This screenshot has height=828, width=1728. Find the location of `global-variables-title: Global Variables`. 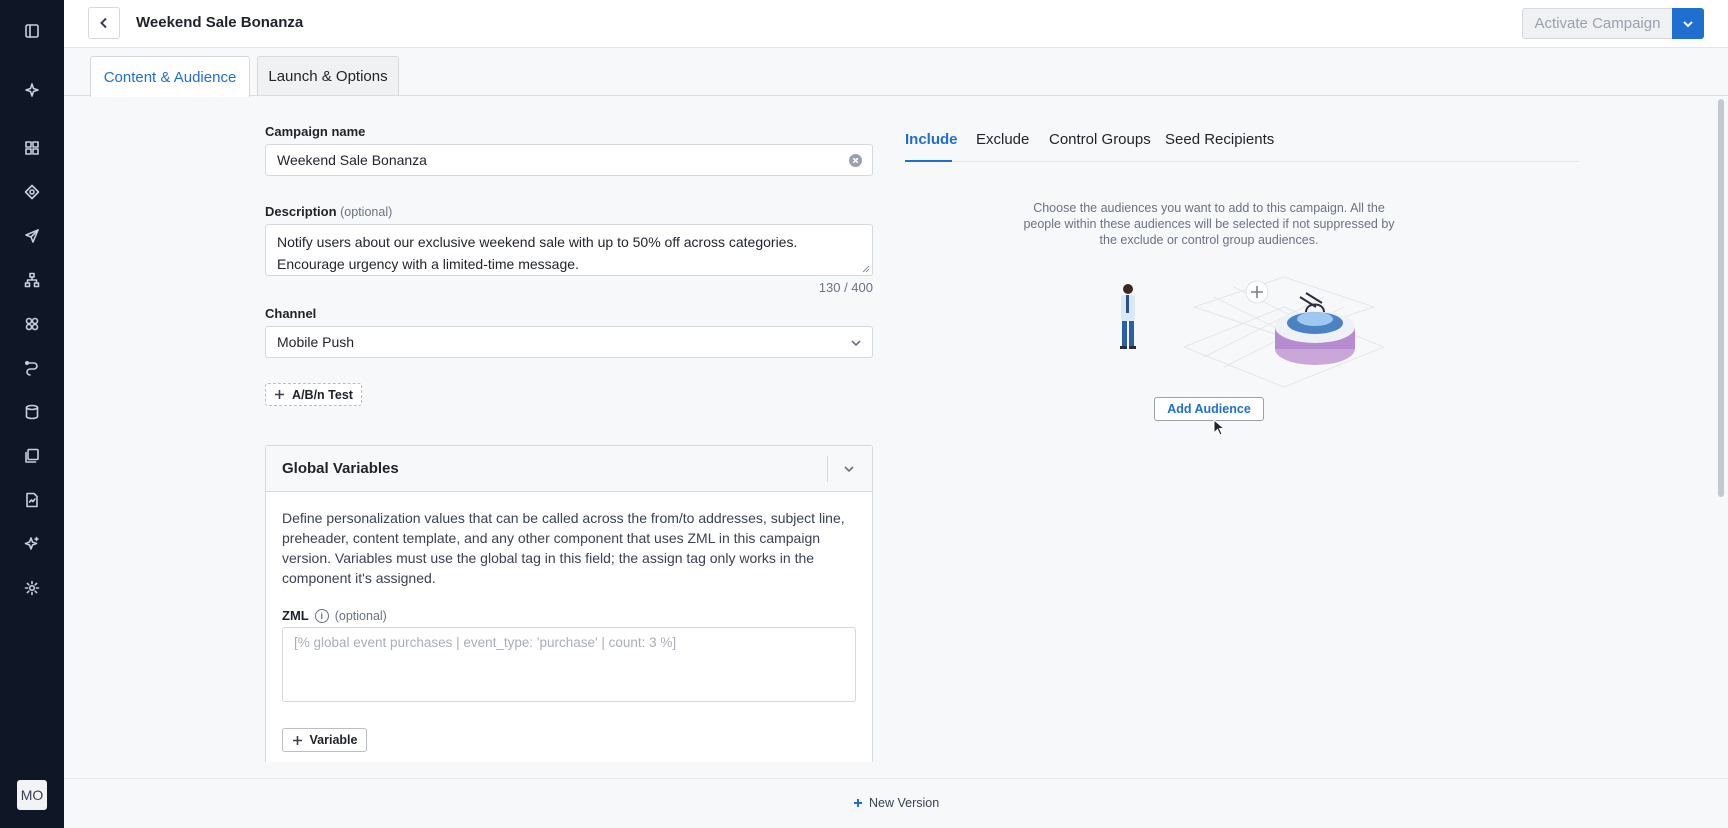

global-variables-title: Global Variables is located at coordinates (340, 468).